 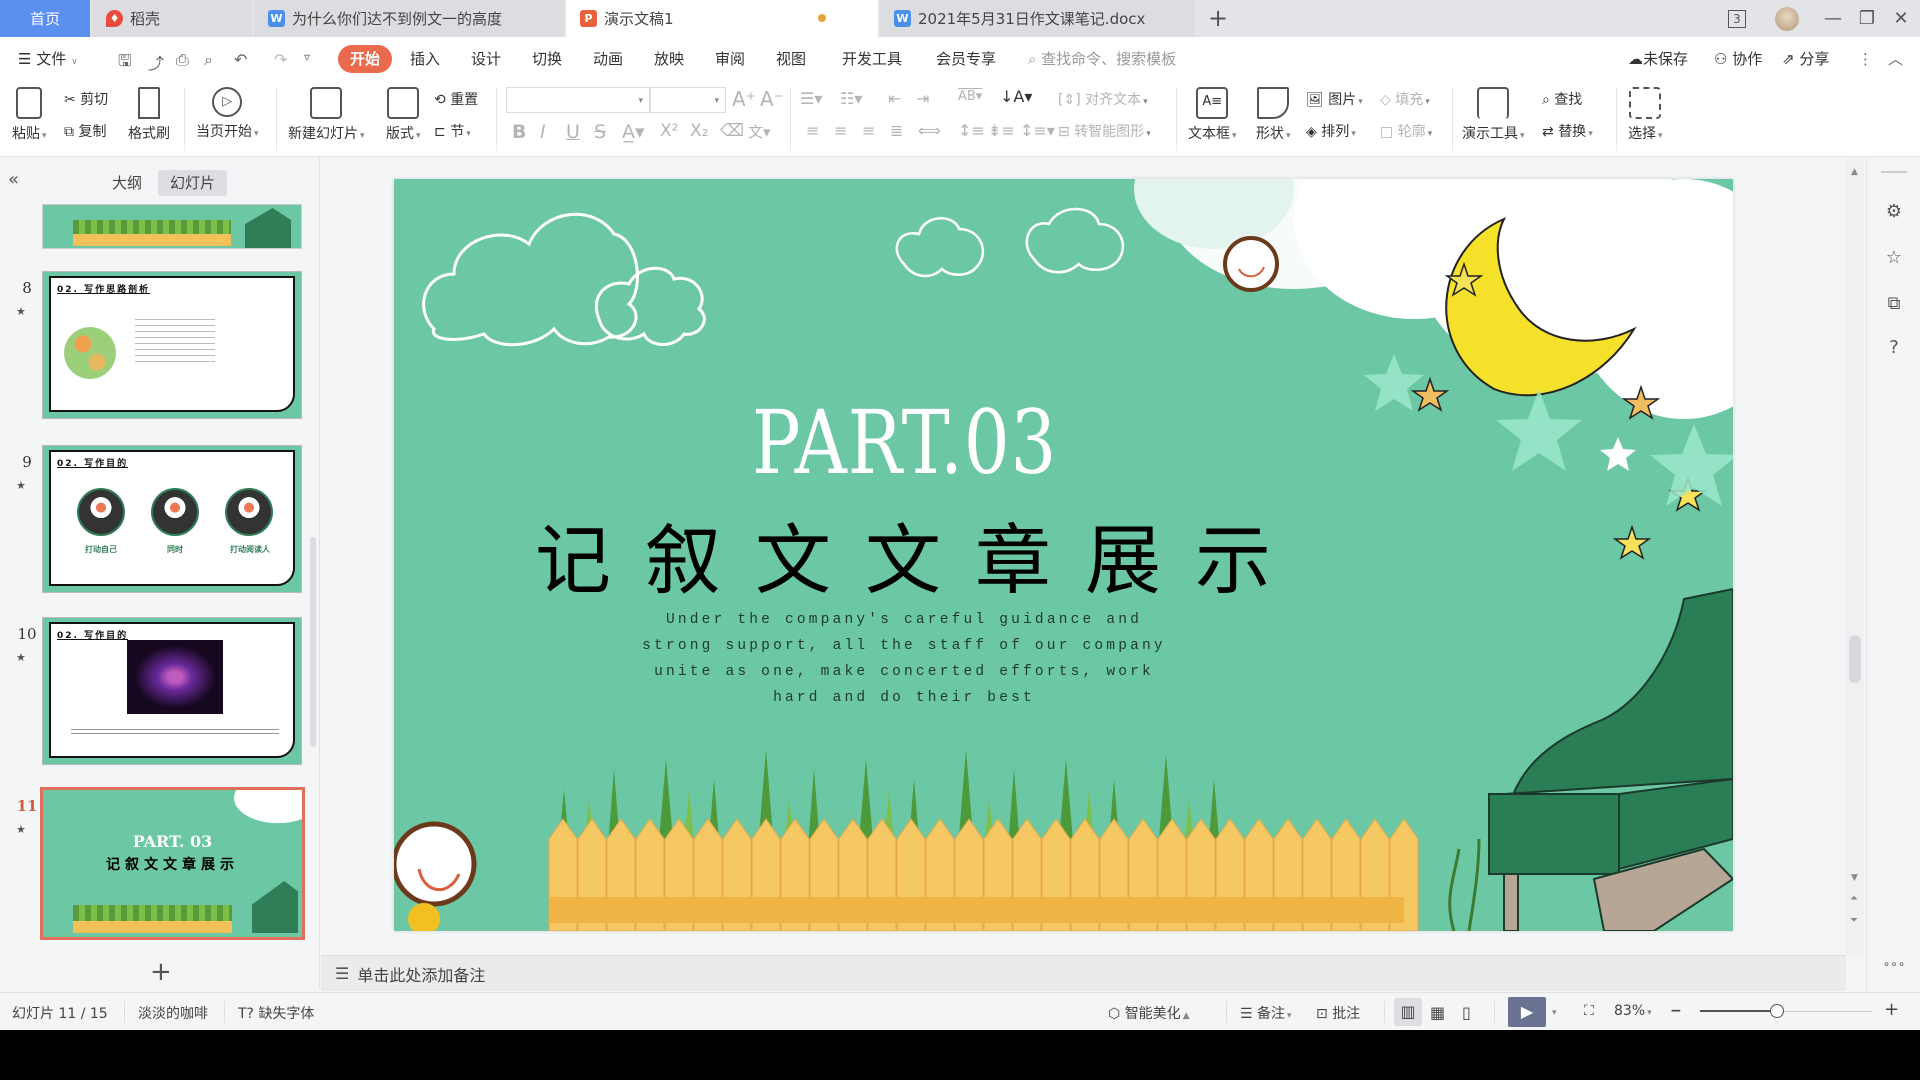 What do you see at coordinates (1787, 18) in the screenshot?
I see `user-avatar` at bounding box center [1787, 18].